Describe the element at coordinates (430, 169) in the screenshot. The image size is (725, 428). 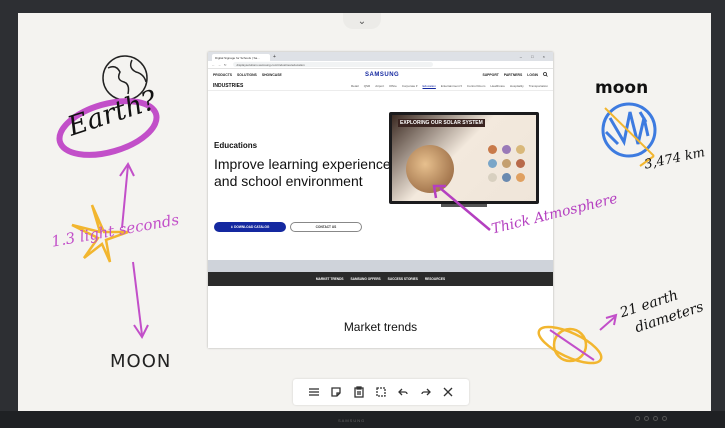
I see `saturn-image` at that location.